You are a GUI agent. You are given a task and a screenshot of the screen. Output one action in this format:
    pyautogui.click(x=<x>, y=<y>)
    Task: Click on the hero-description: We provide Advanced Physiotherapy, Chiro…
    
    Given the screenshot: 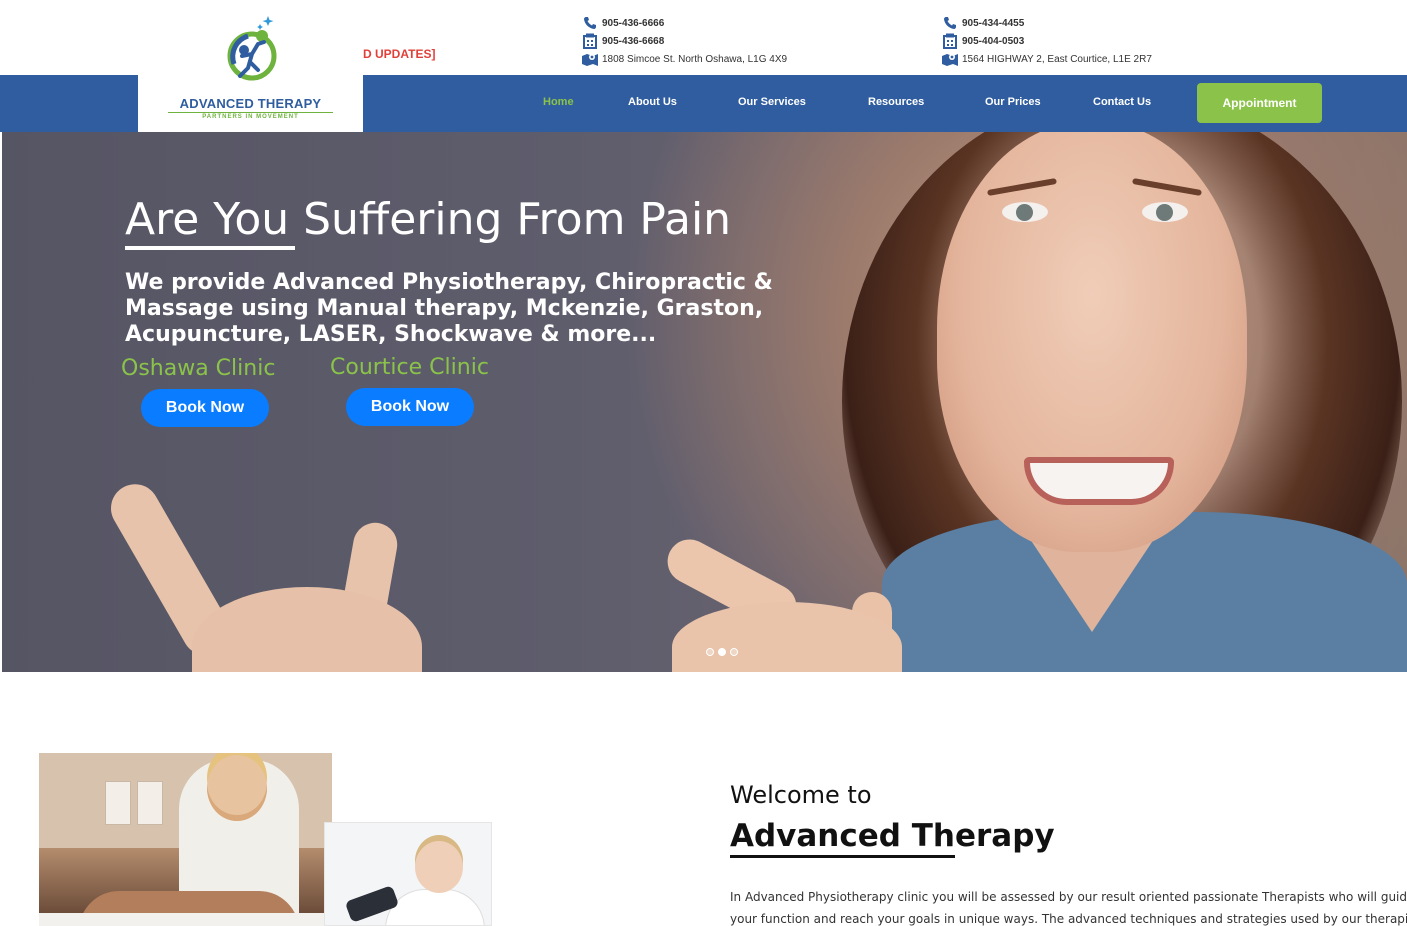 What is the action you would take?
    pyautogui.click(x=449, y=308)
    